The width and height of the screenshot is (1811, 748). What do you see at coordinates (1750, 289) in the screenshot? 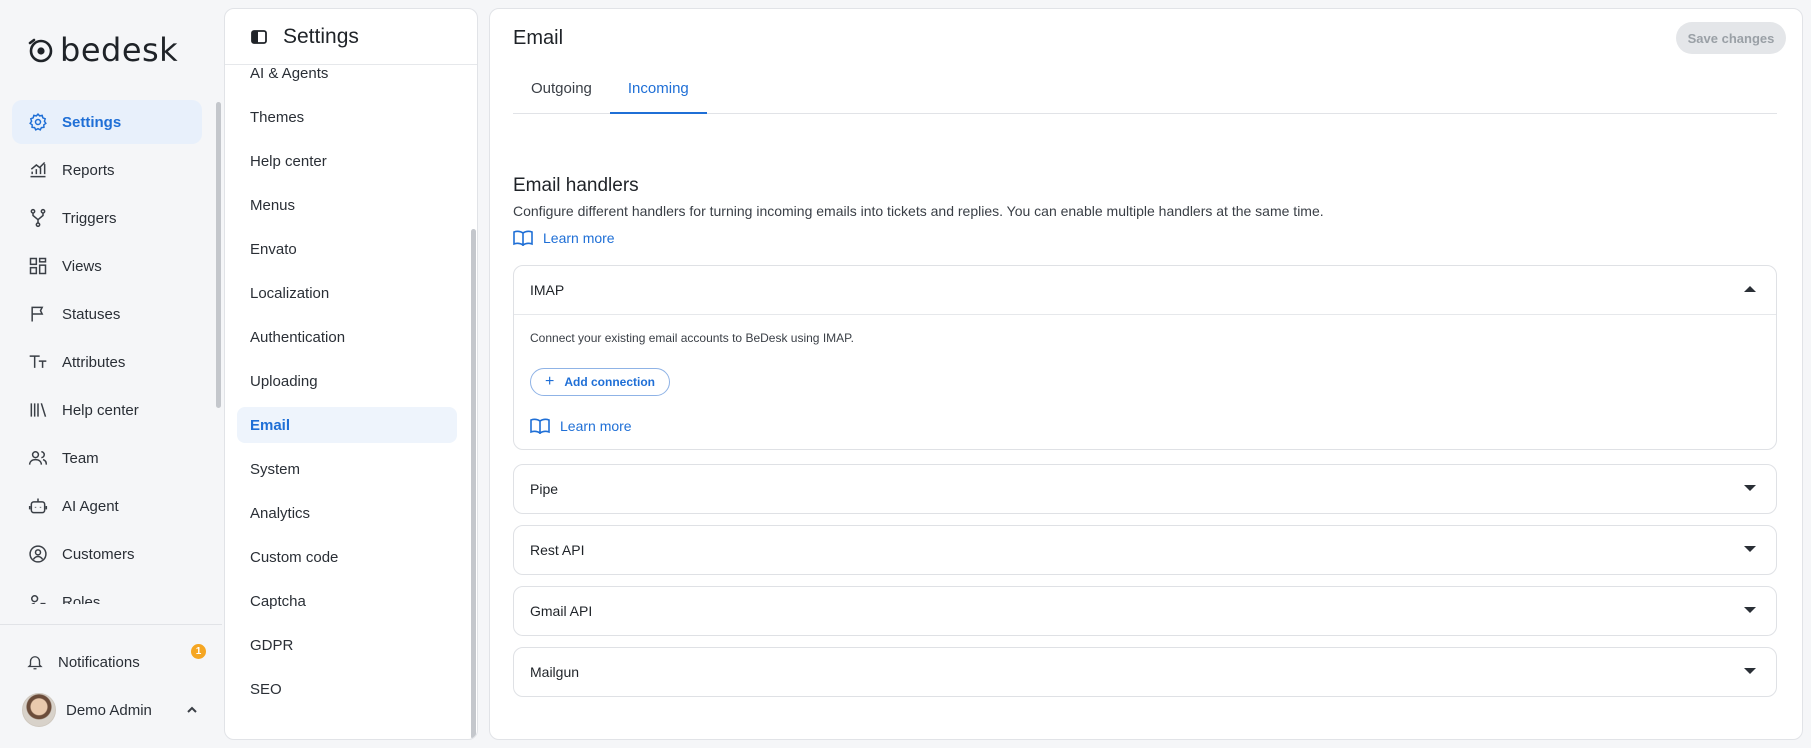
I see `caret-up-icon` at bounding box center [1750, 289].